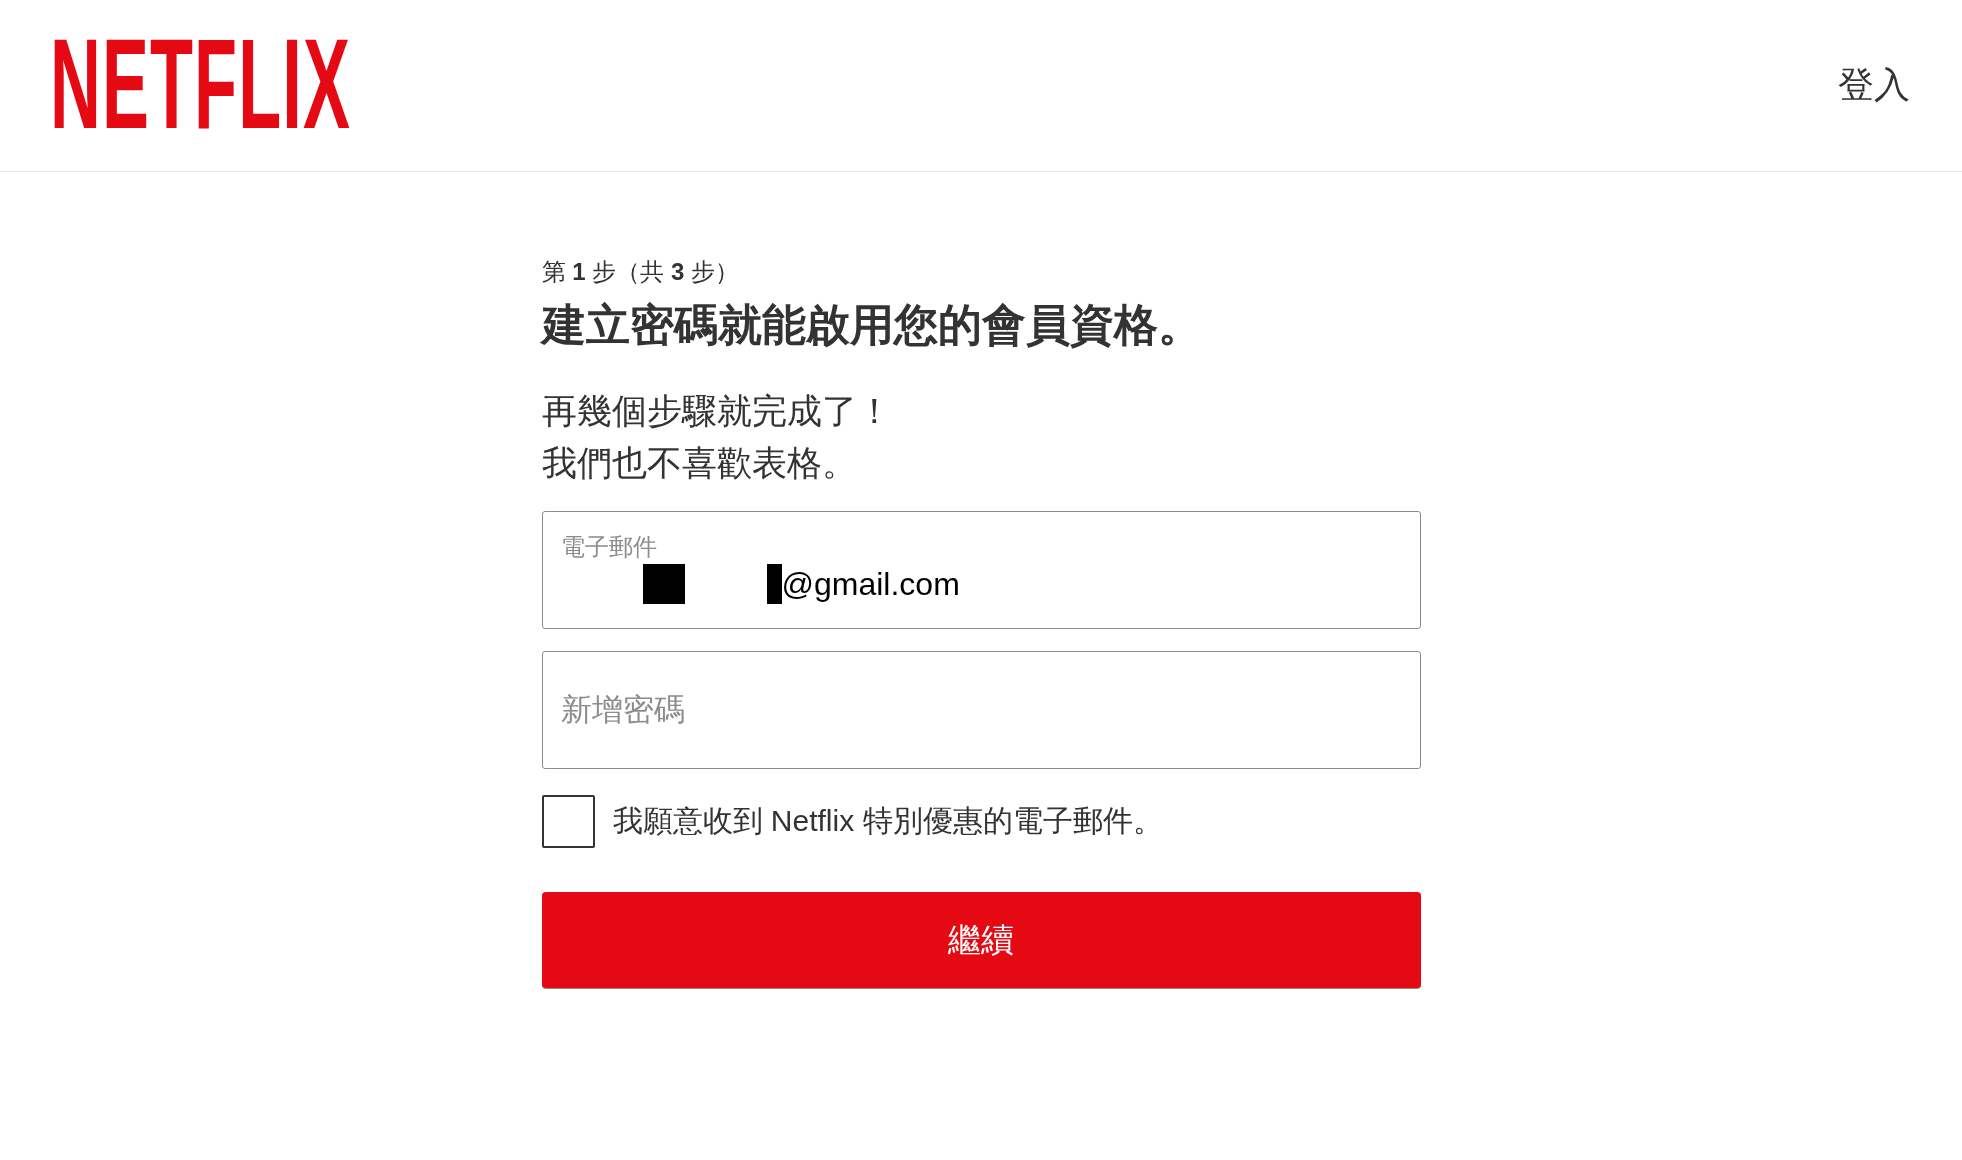 This screenshot has height=1160, width=1962. Describe the element at coordinates (640, 272) in the screenshot. I see `step-indicator: 第 1 步（共 3 步）` at that location.